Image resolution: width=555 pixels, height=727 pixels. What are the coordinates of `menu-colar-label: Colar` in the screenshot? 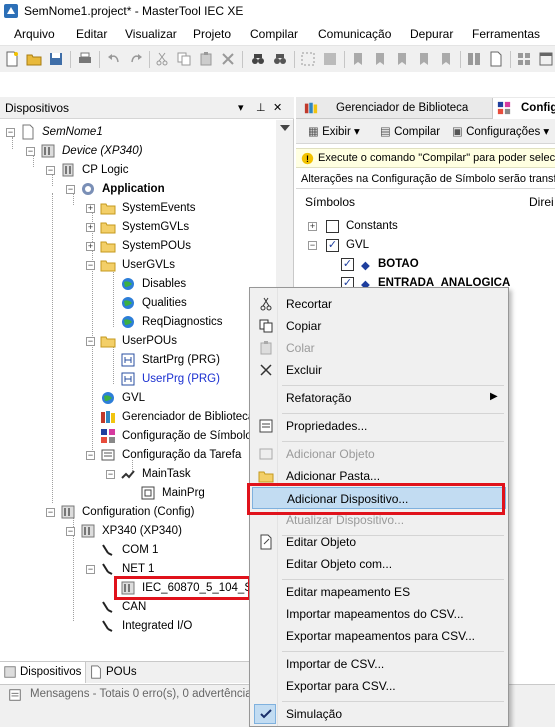 It's located at (300, 348).